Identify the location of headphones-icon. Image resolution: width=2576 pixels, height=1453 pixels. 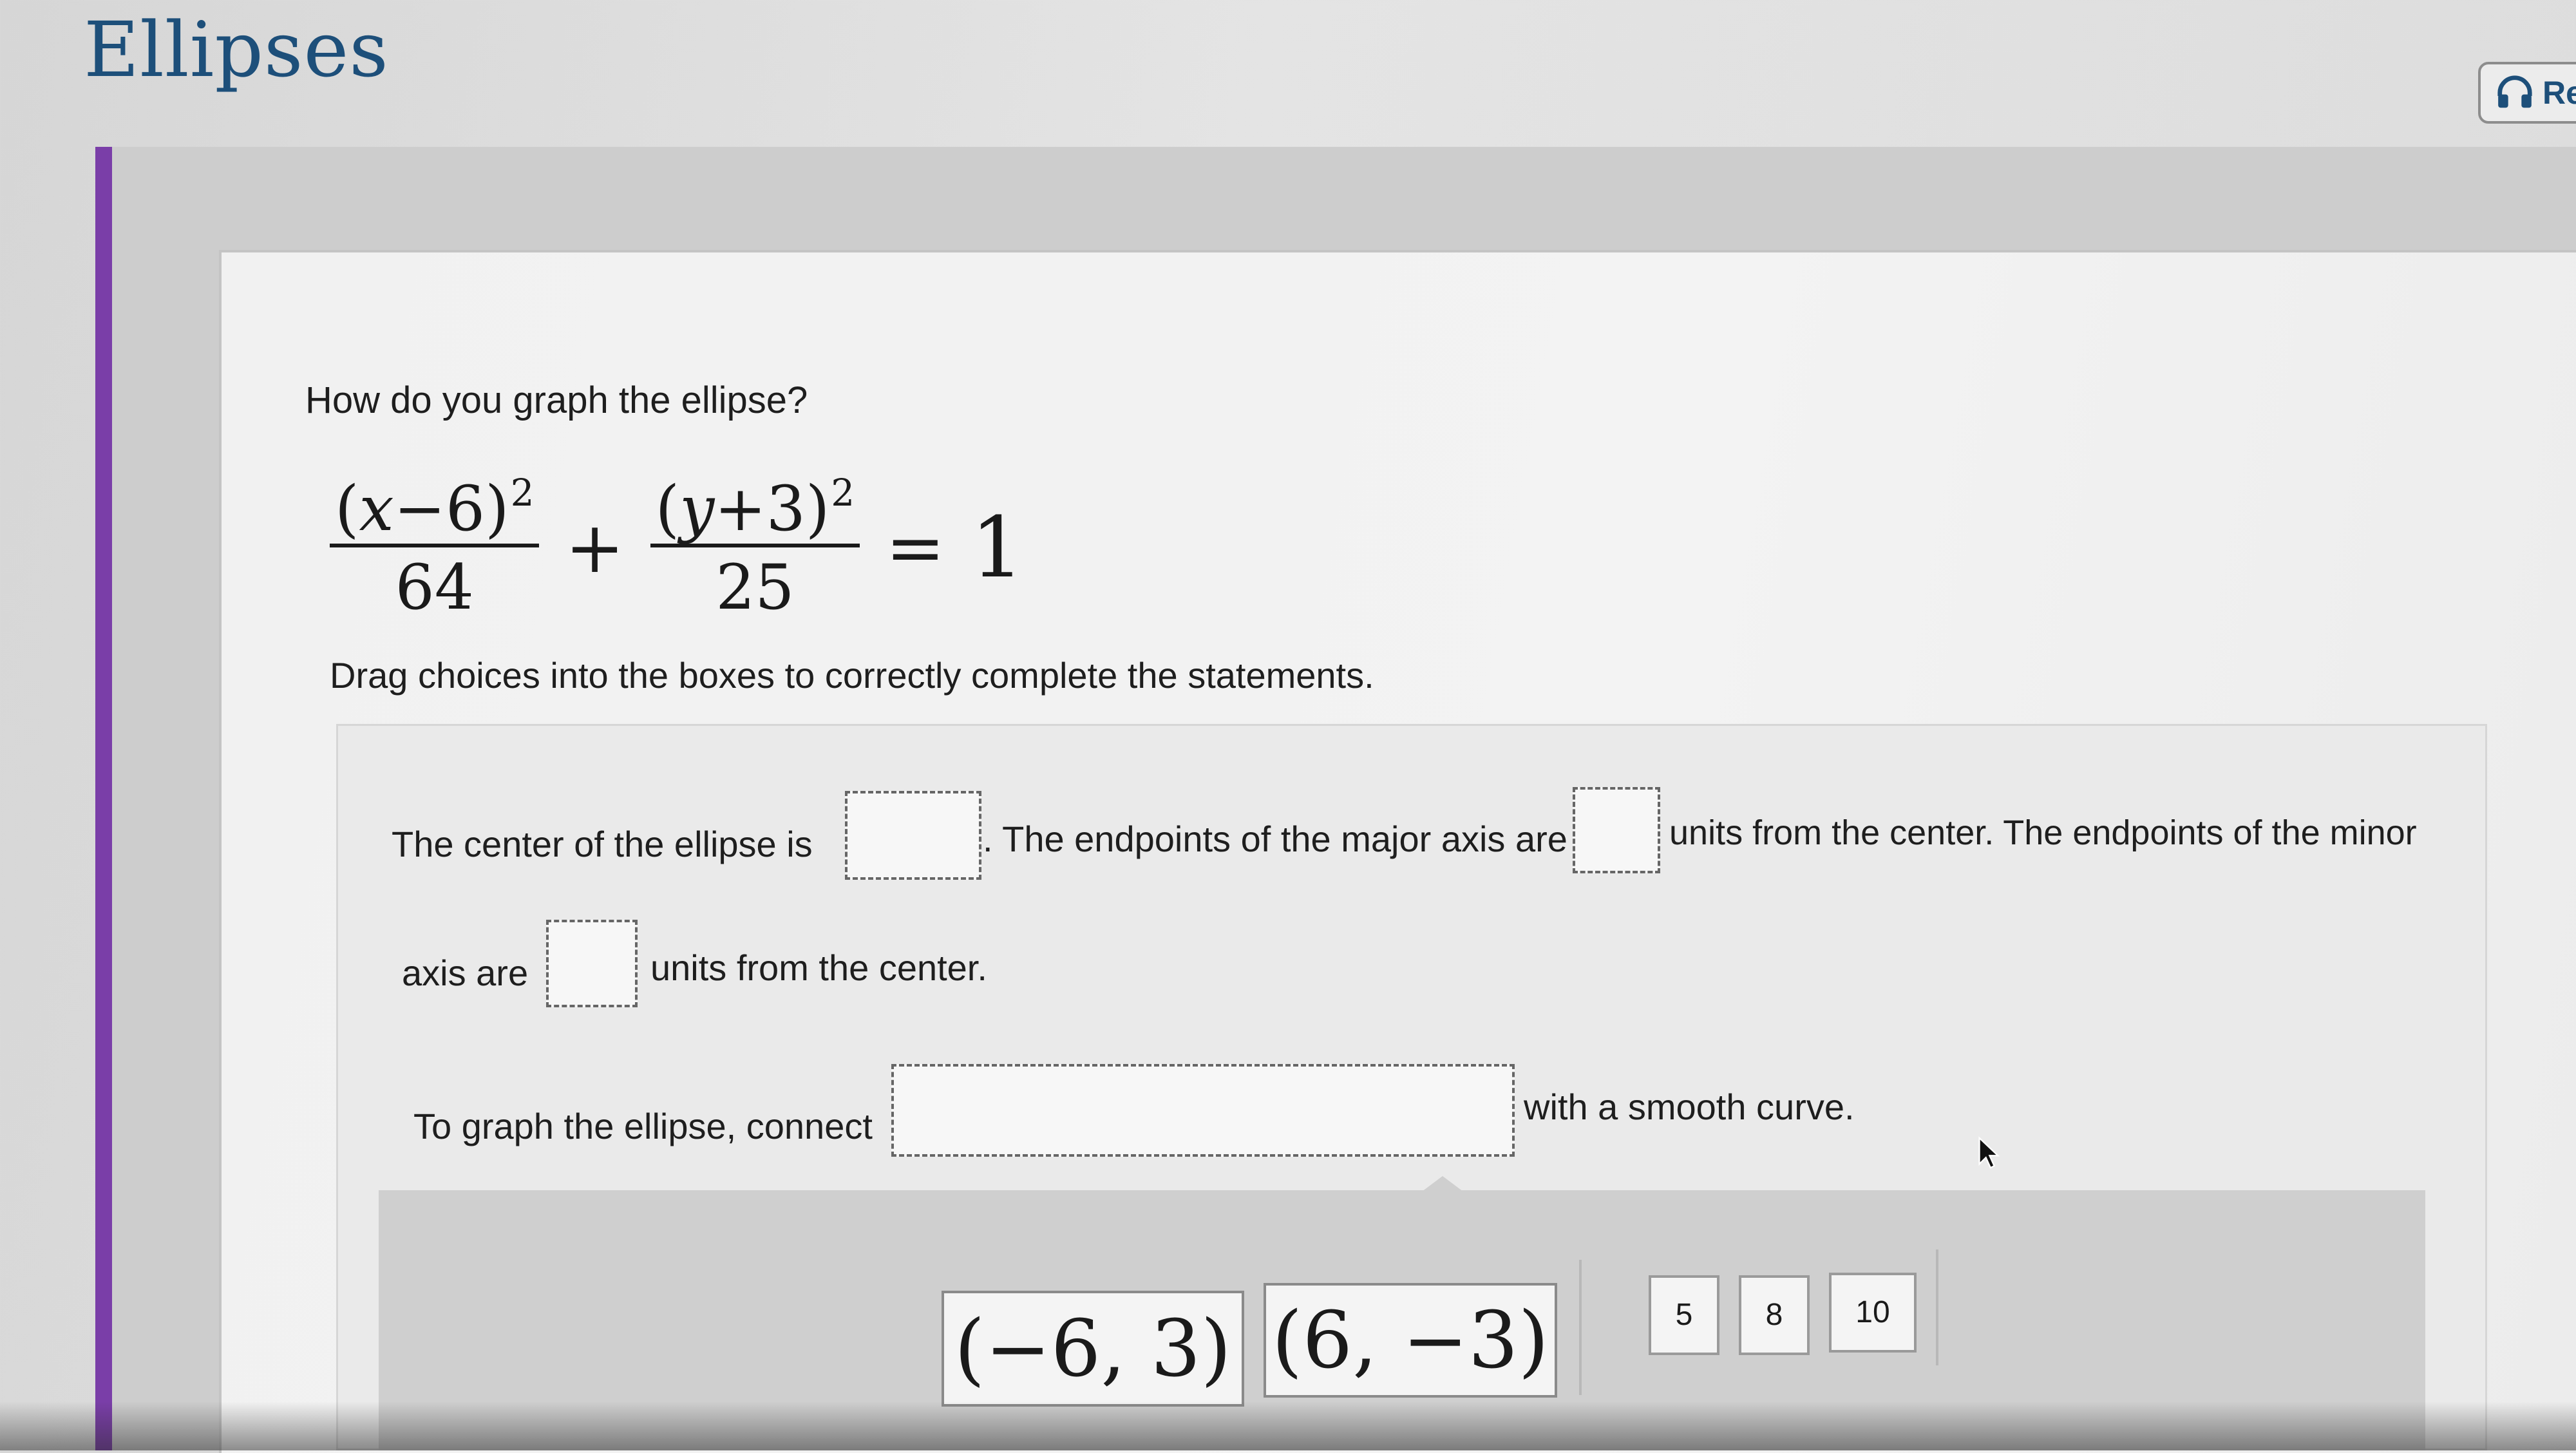
(2514, 91).